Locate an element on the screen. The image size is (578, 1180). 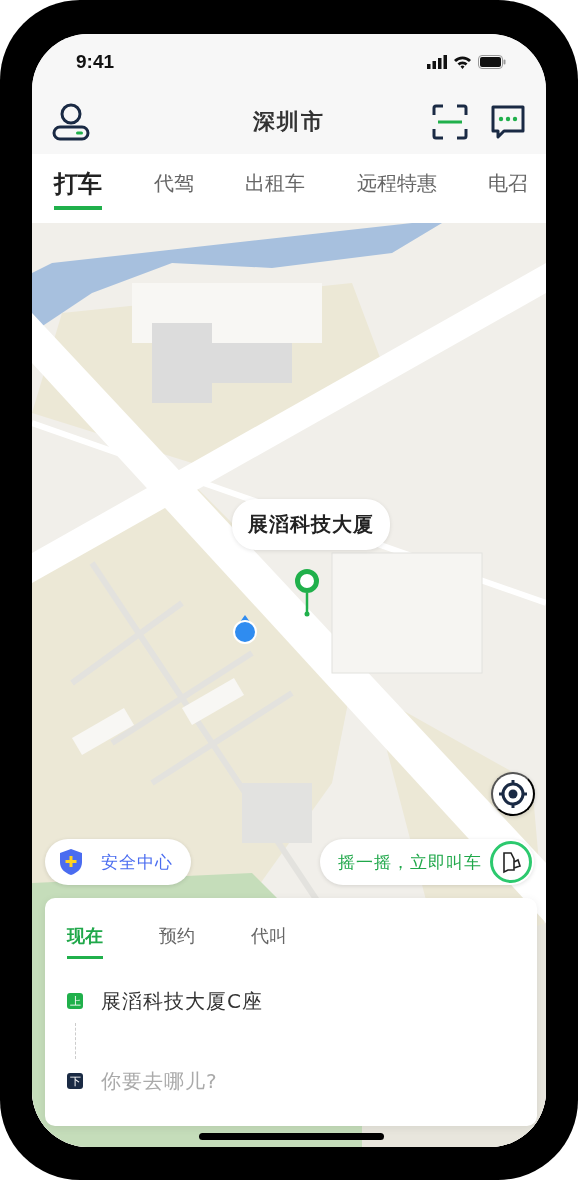
place-callout: 展滔科技大厦 is located at coordinates (311, 524).